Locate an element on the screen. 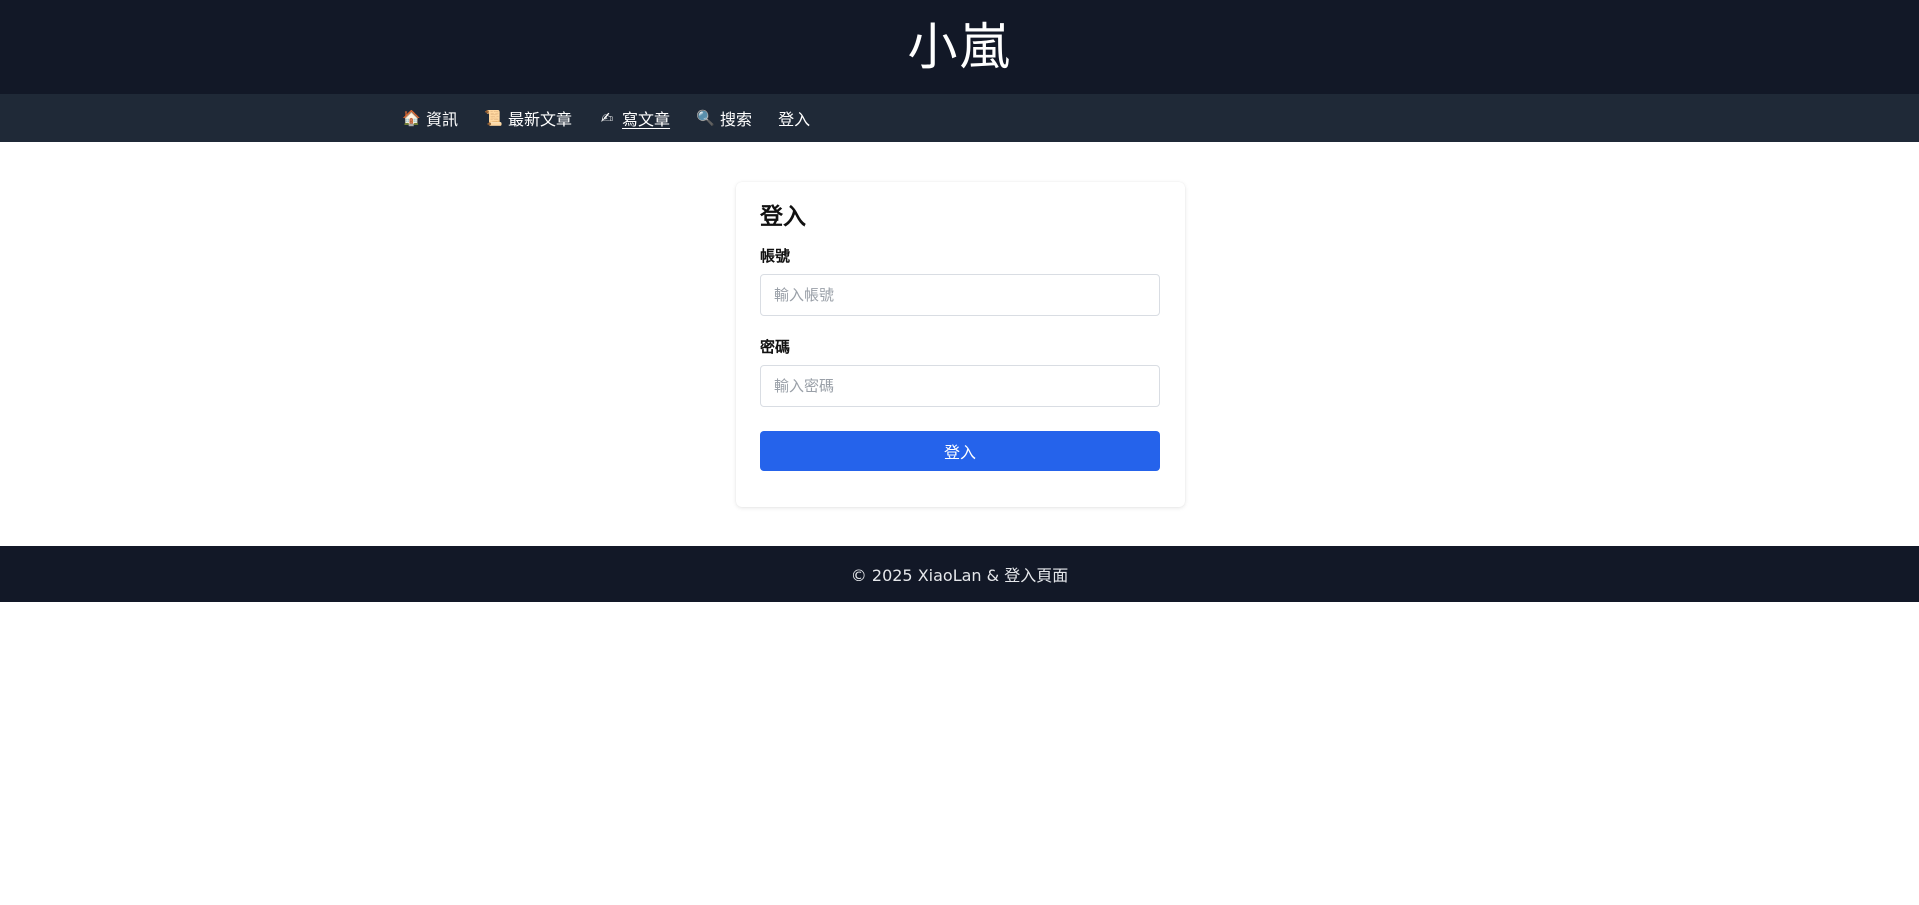 Image resolution: width=1919 pixels, height=905 pixels. magnifier-icon: 🔍 is located at coordinates (705, 117).